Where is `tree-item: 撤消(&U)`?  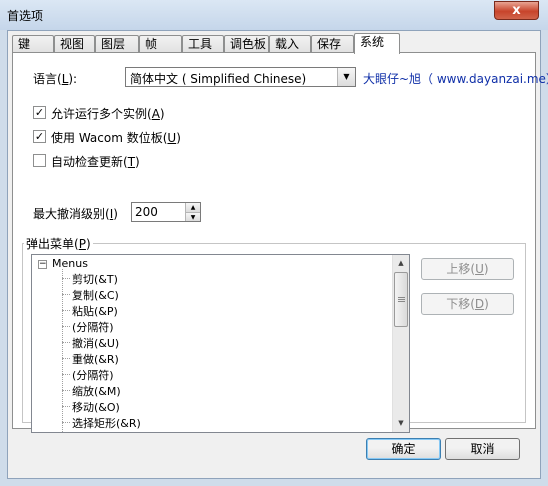
tree-item: 撤消(&U) is located at coordinates (95, 343).